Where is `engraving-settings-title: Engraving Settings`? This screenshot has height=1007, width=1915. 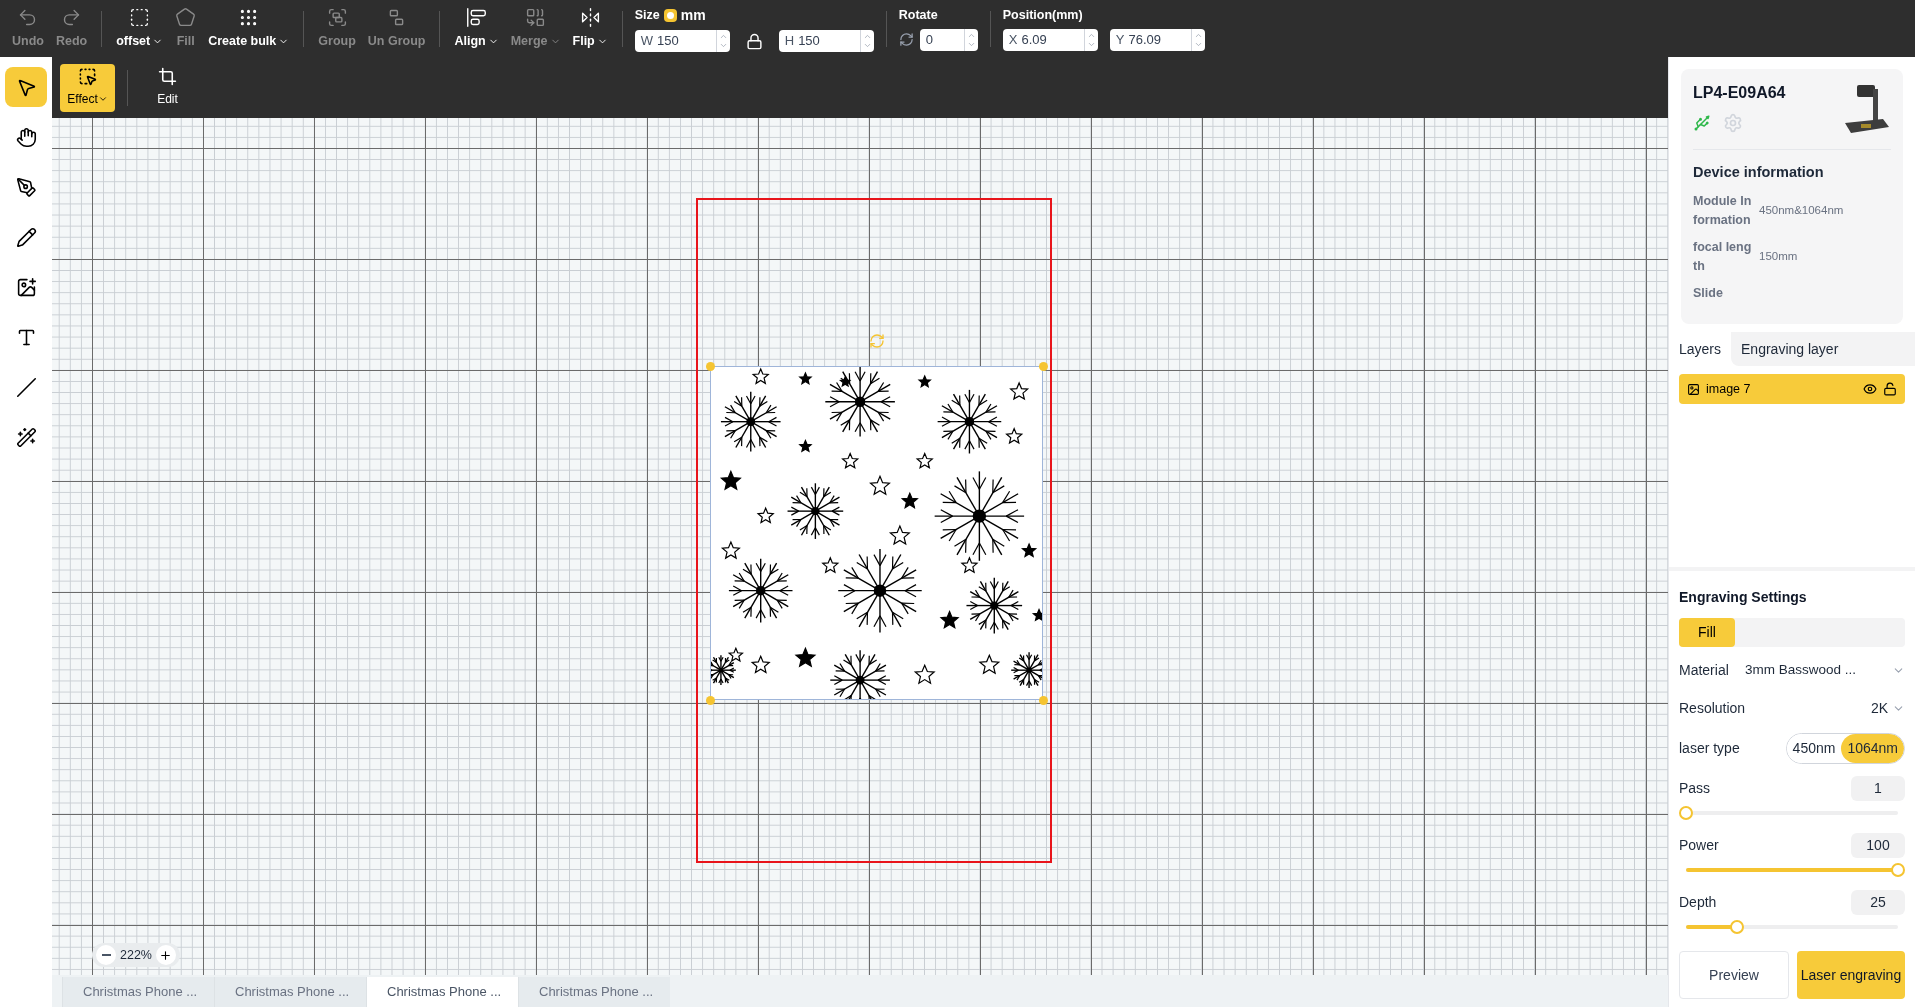
engraving-settings-title: Engraving Settings is located at coordinates (1743, 597).